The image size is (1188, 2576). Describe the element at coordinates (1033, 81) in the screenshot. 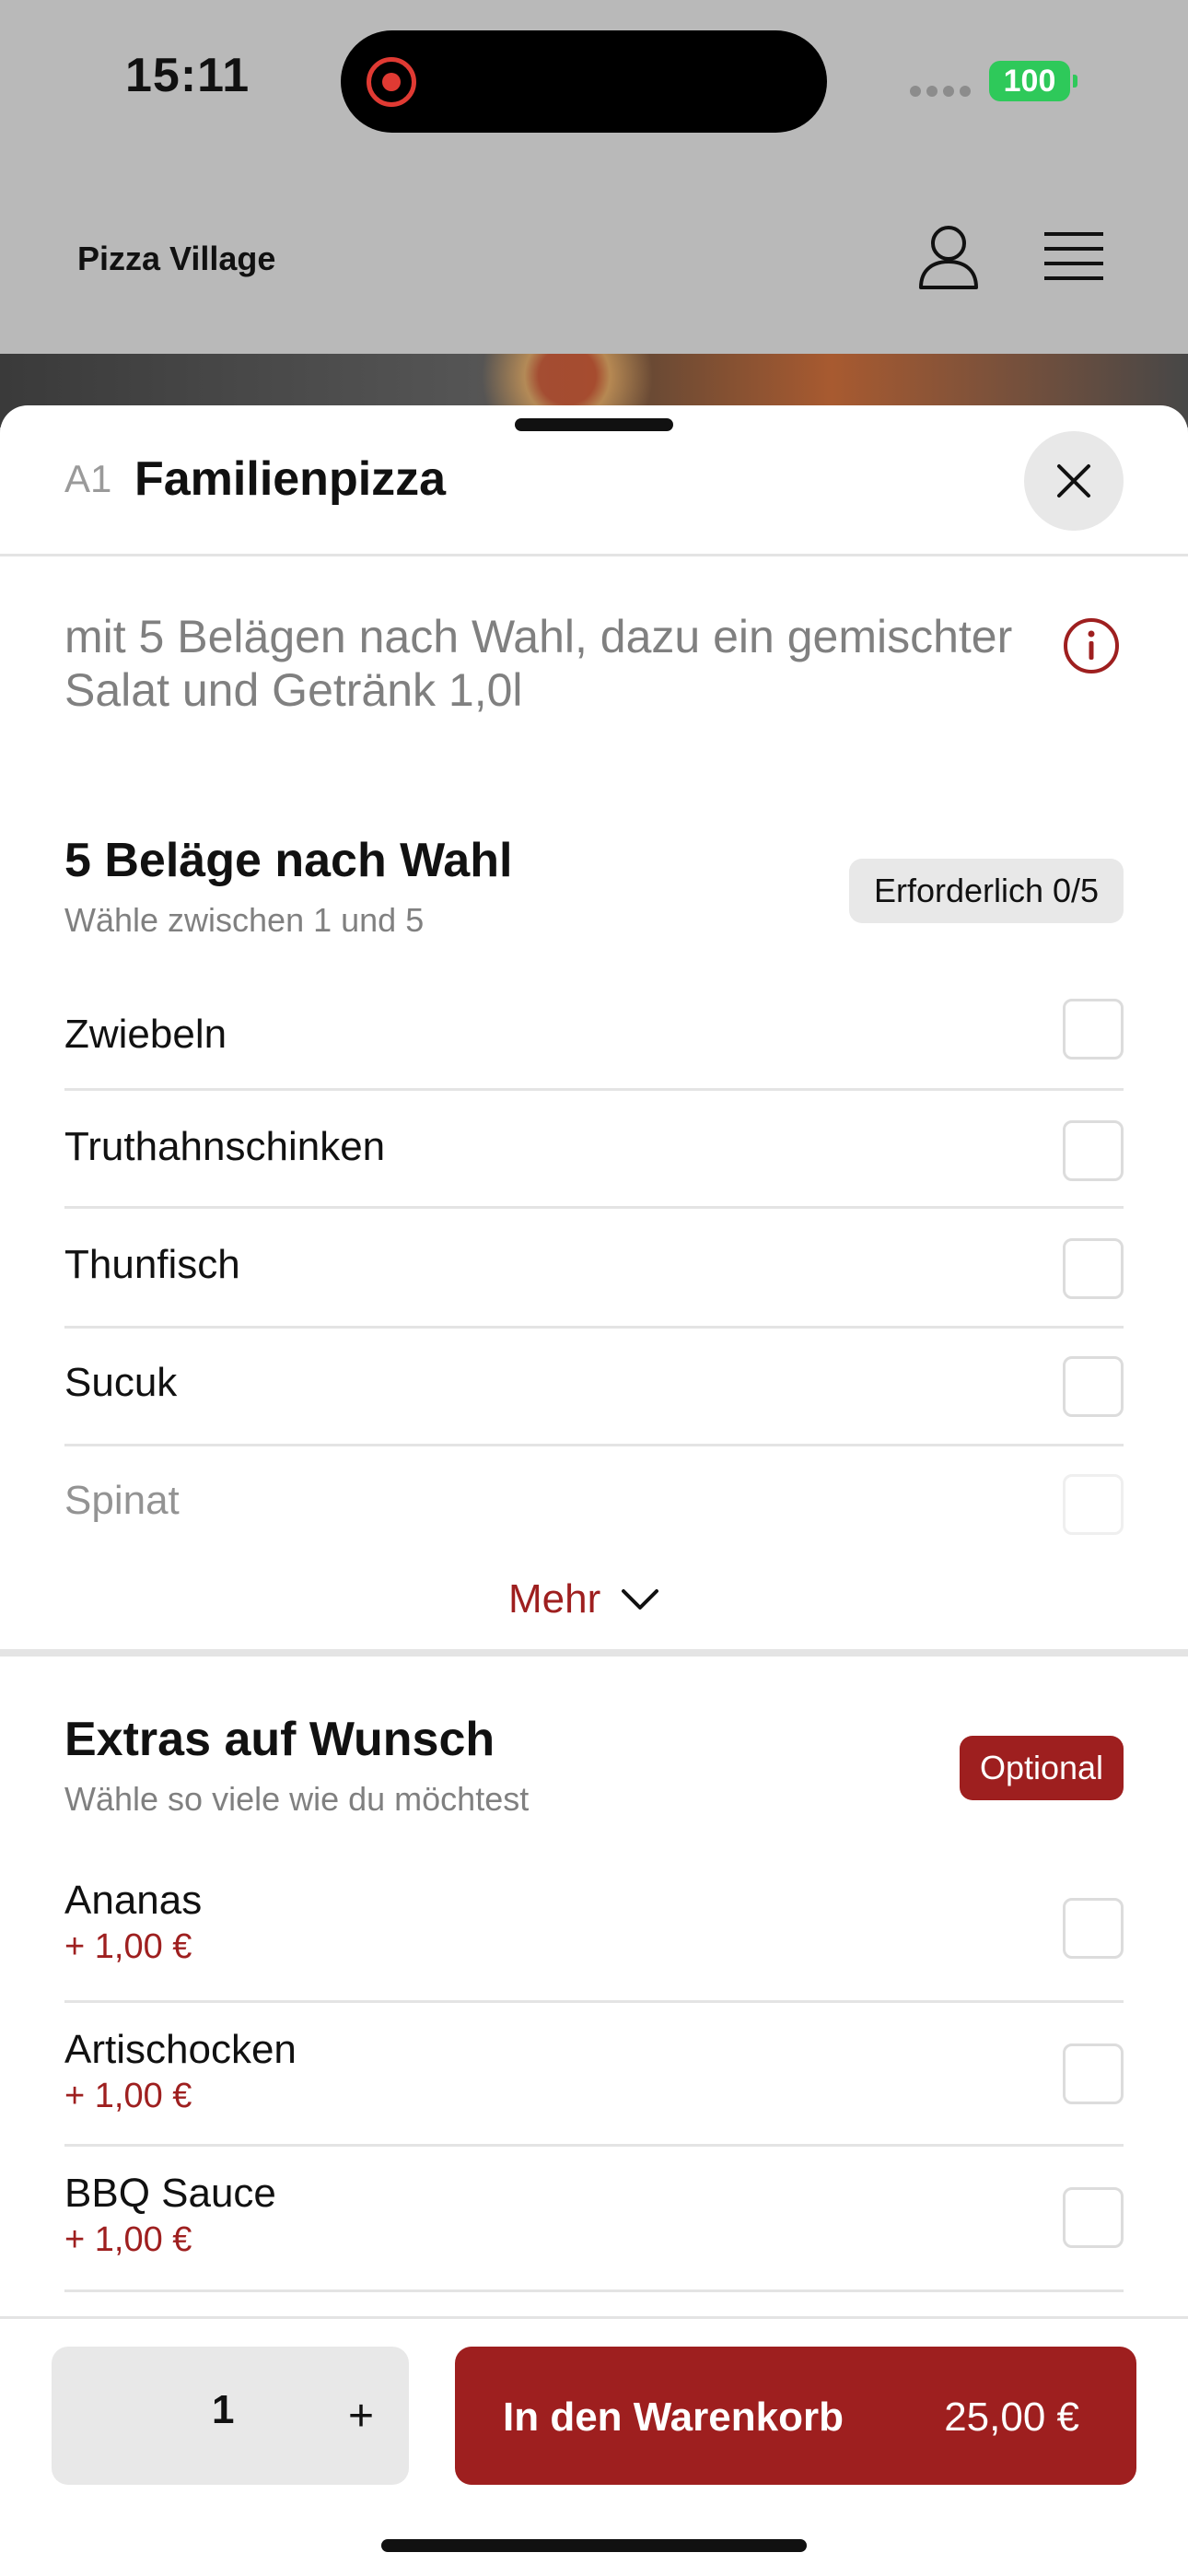

I see `battery-icon: 100` at that location.